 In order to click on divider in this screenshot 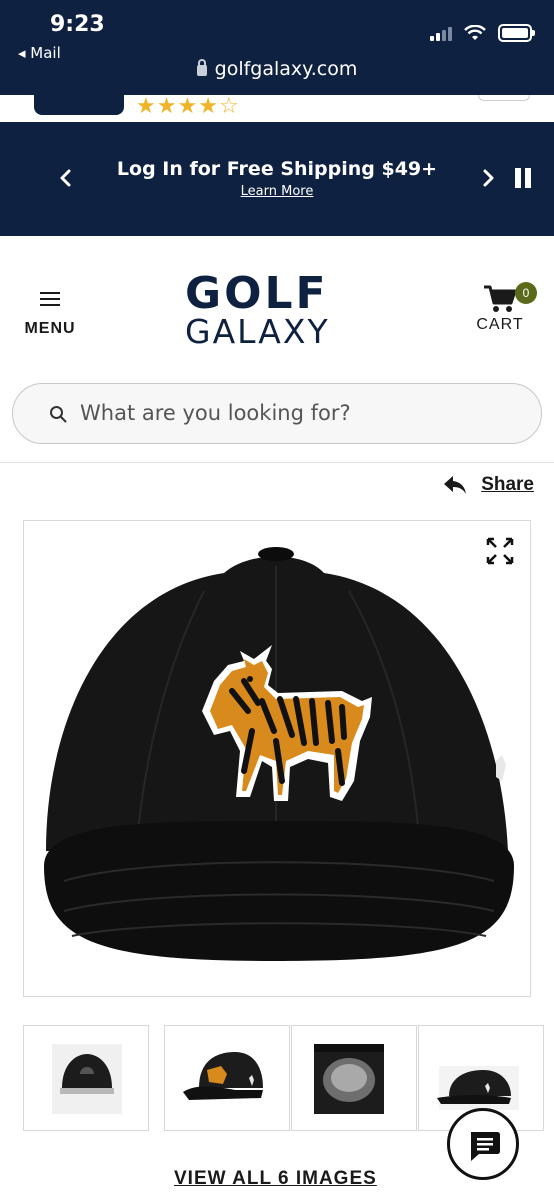, I will do `click(277, 462)`.